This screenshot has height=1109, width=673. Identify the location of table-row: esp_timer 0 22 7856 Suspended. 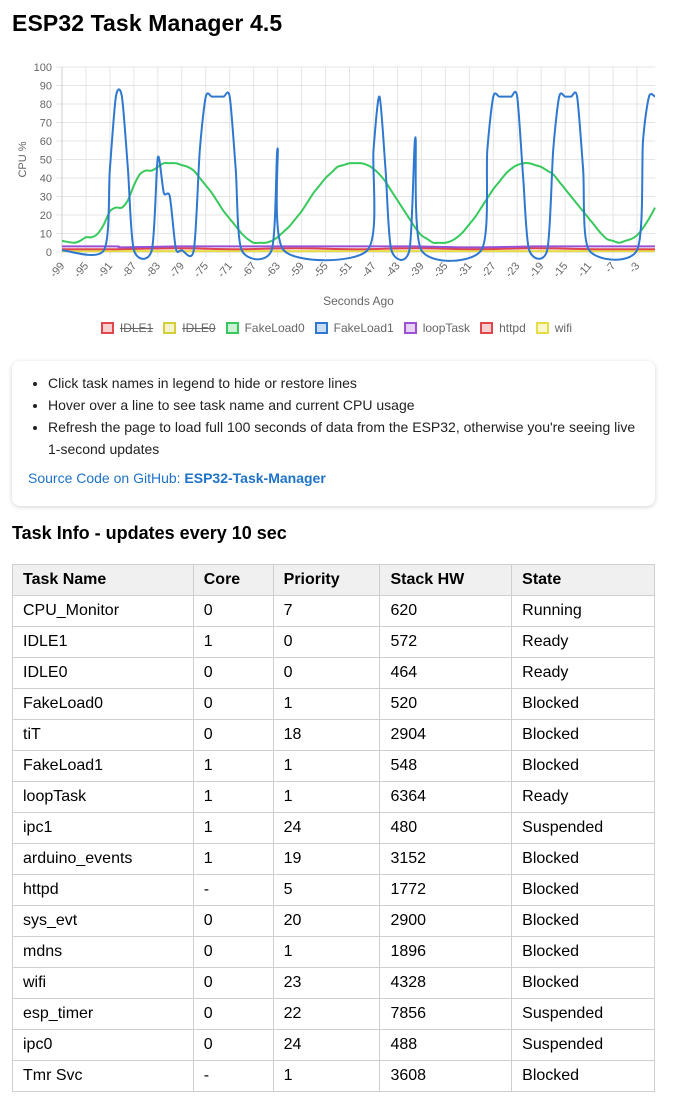
(333, 1014).